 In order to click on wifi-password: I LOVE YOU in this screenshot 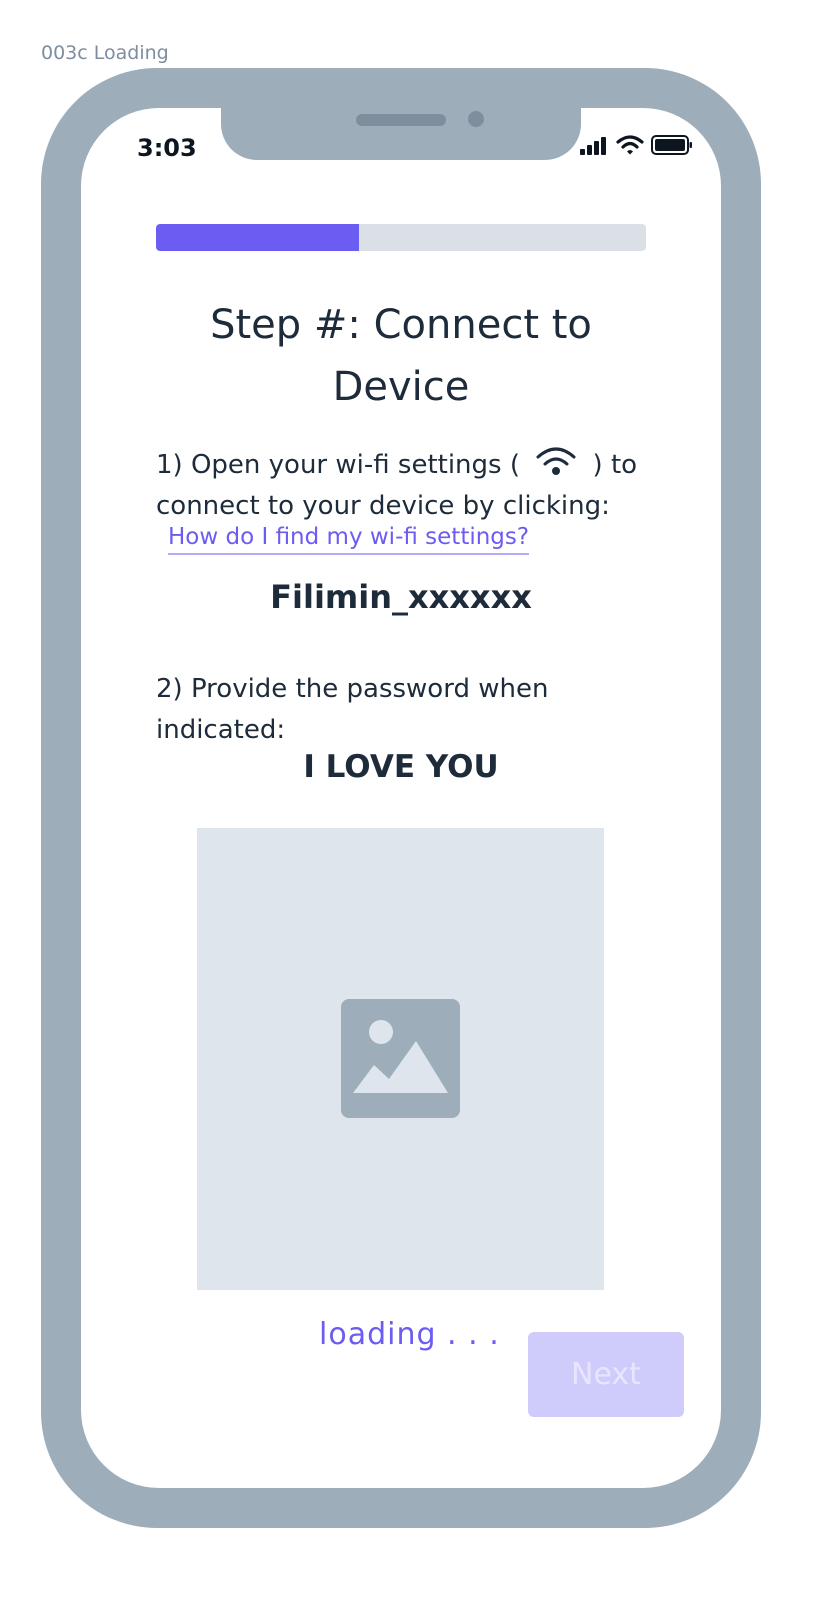, I will do `click(401, 767)`.